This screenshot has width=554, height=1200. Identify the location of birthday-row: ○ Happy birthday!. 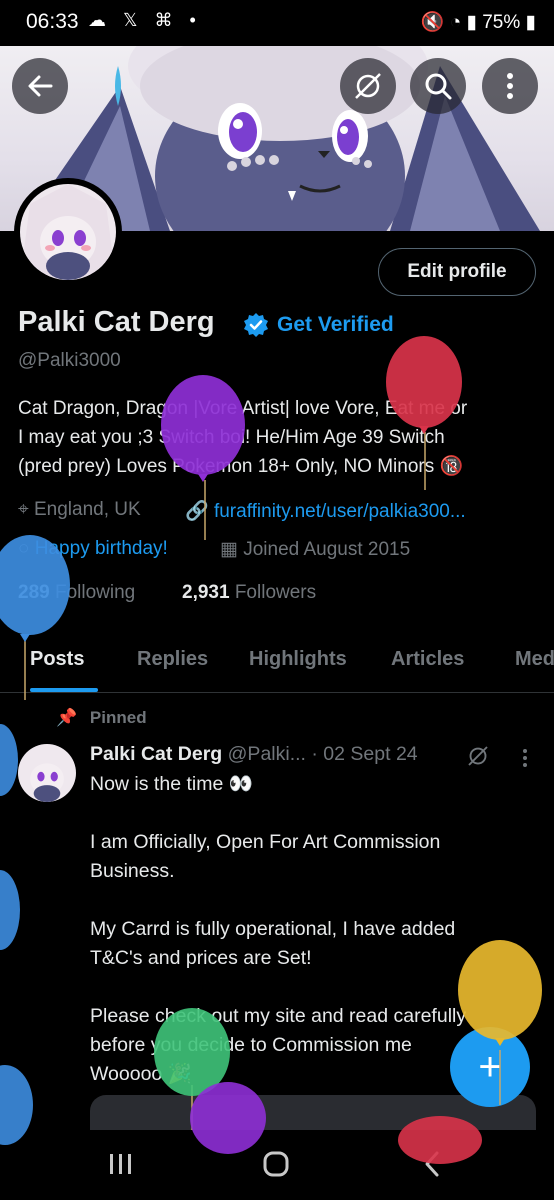
(93, 549).